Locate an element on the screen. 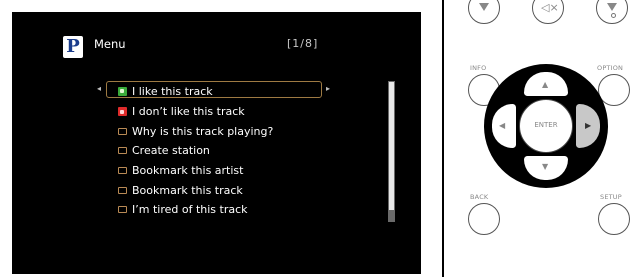 The width and height of the screenshot is (639, 277). menu-item-create-station: Create station is located at coordinates (195, 151).